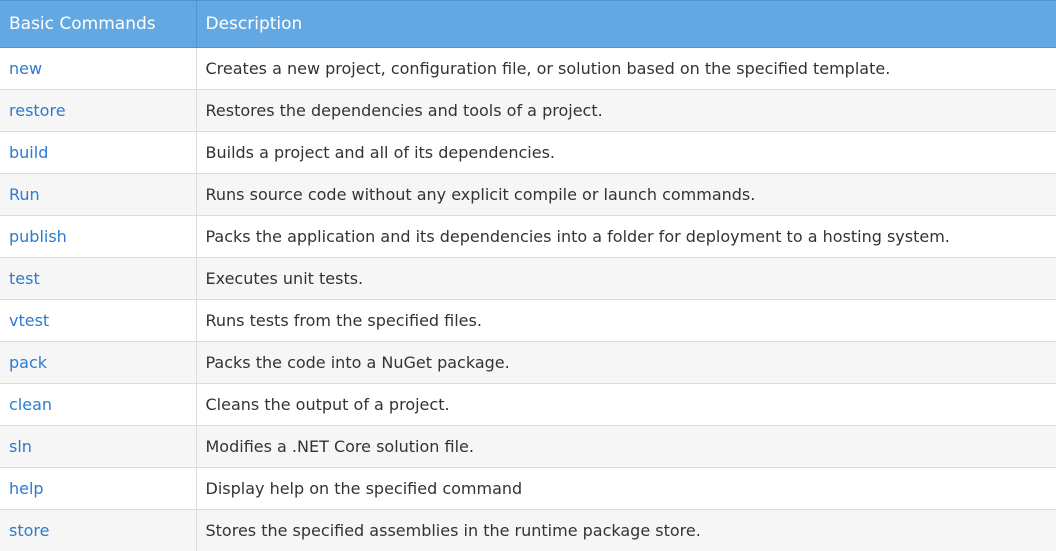 This screenshot has width=1056, height=551. I want to click on command-link: build, so click(98, 152).